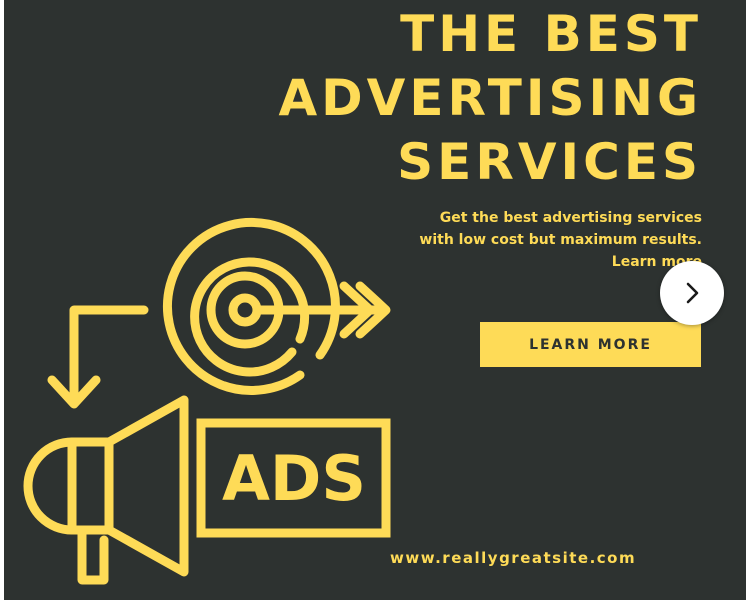 This screenshot has width=751, height=604. What do you see at coordinates (570, 218) in the screenshot?
I see `description-line-1: Get the best advertising services` at bounding box center [570, 218].